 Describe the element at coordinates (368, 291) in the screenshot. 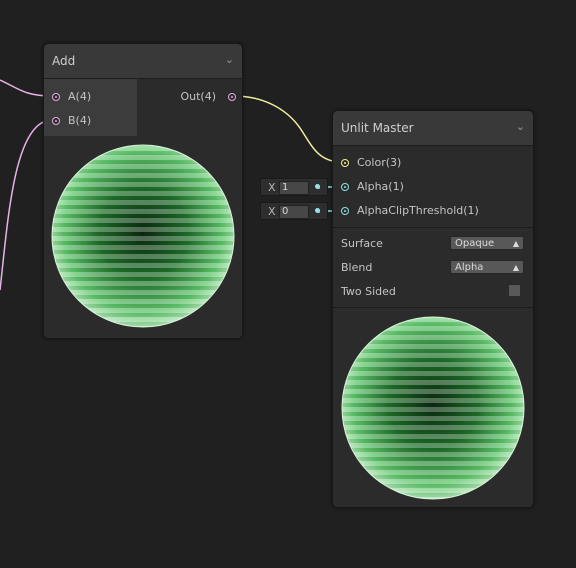

I see `two-sided-label: Two Sided` at that location.